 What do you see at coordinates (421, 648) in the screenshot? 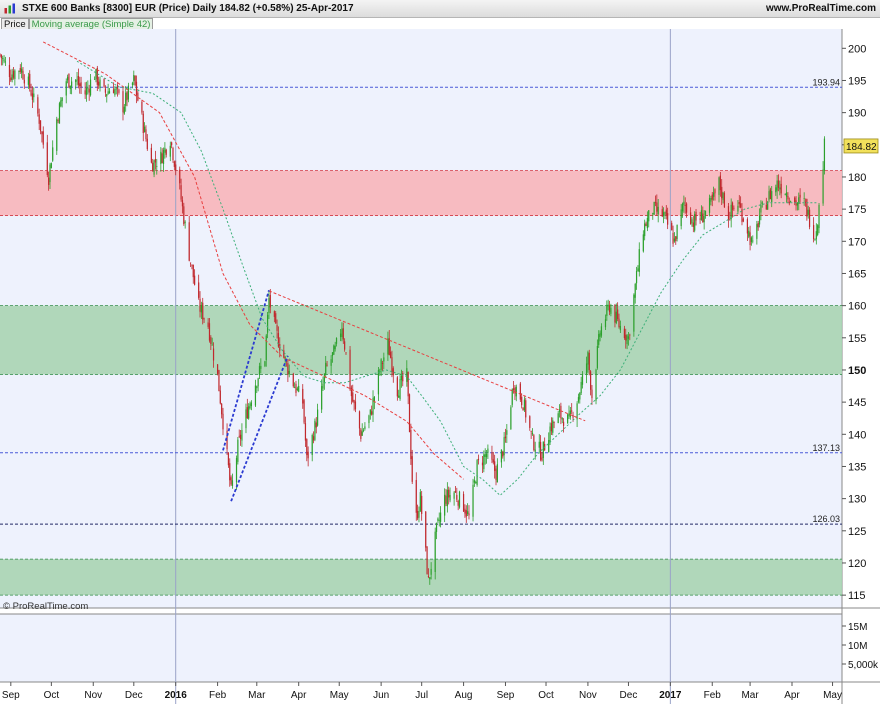
I see `volume-panel` at bounding box center [421, 648].